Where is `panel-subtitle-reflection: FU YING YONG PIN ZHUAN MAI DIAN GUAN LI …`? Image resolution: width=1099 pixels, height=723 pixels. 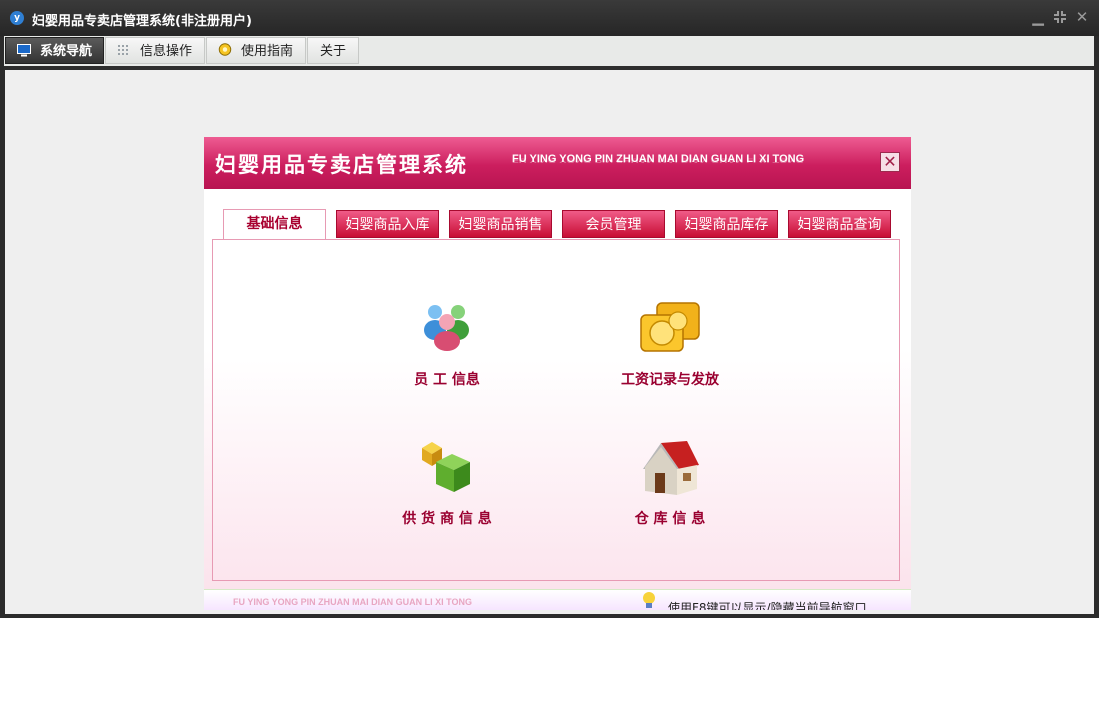 panel-subtitle-reflection: FU YING YONG PIN ZHUAN MAI DIAN GUAN LI … is located at coordinates (658, 160).